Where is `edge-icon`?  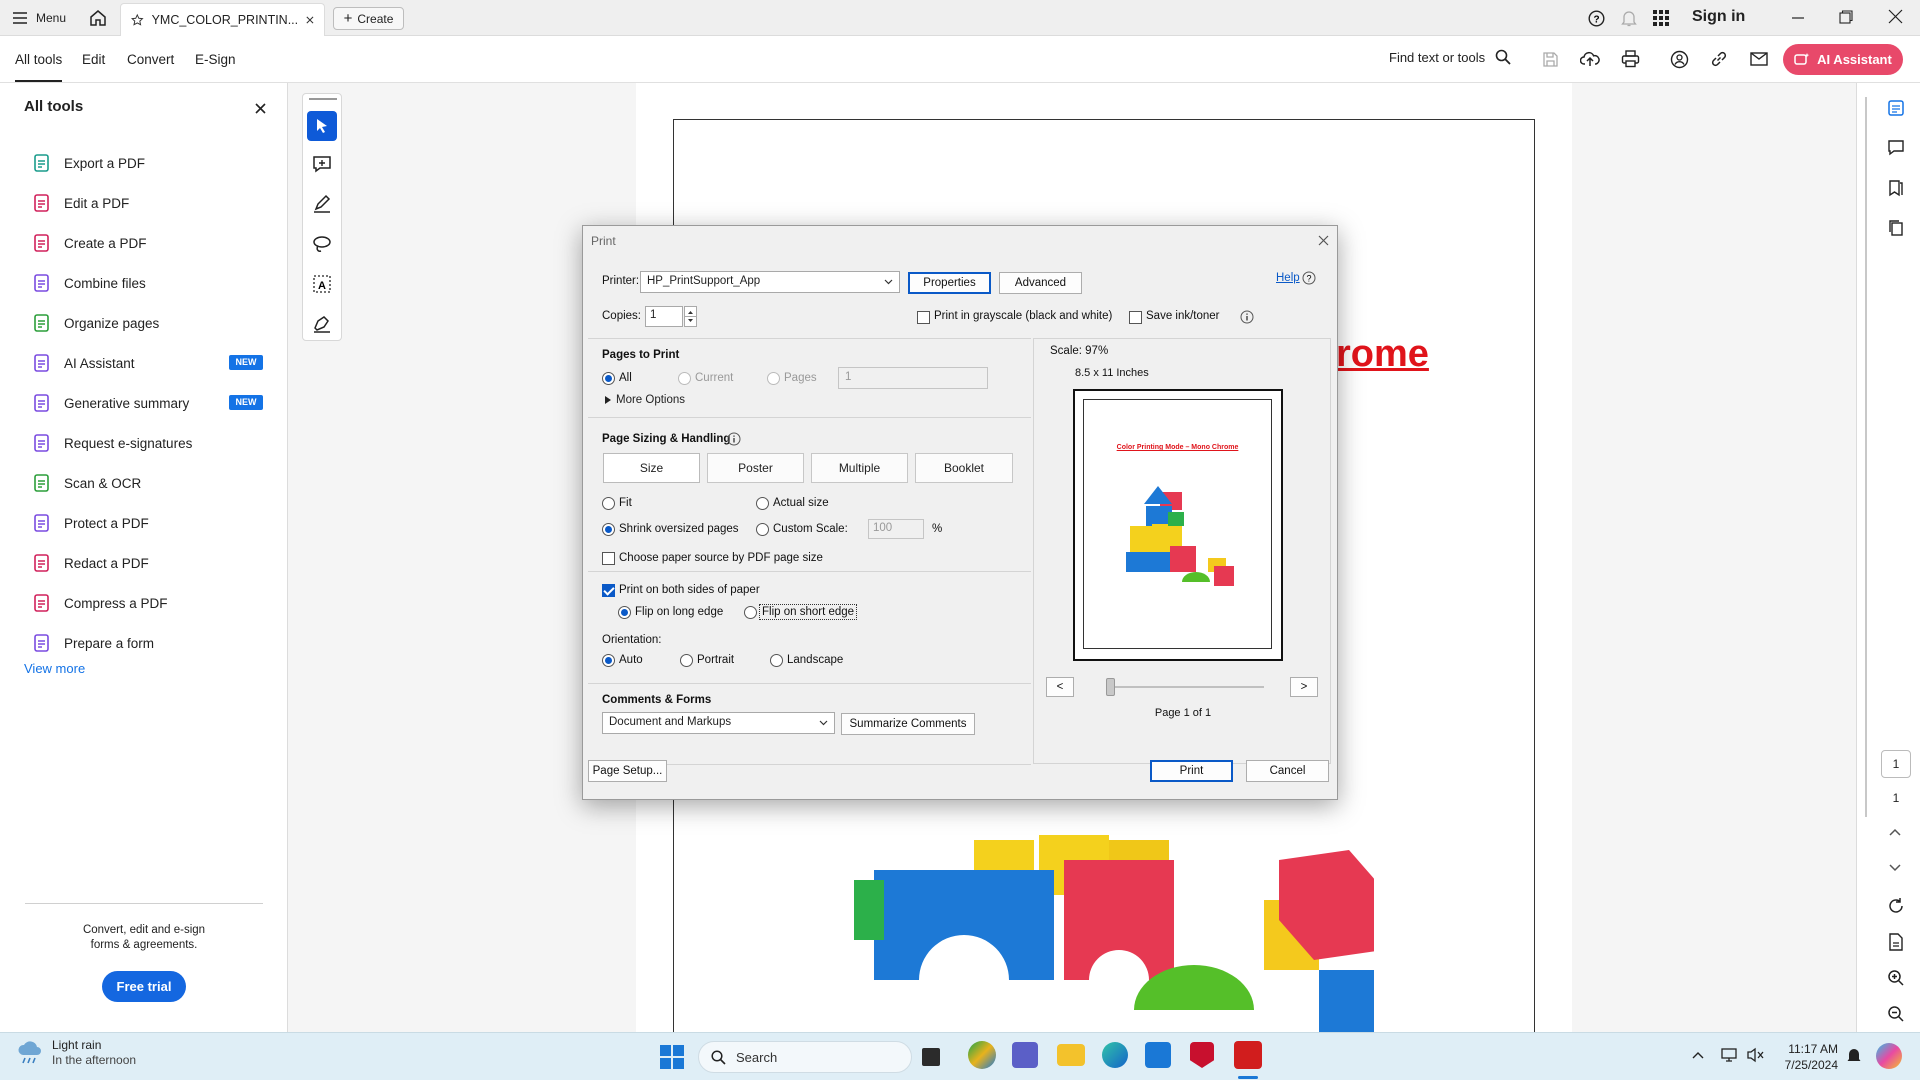 edge-icon is located at coordinates (1115, 1055).